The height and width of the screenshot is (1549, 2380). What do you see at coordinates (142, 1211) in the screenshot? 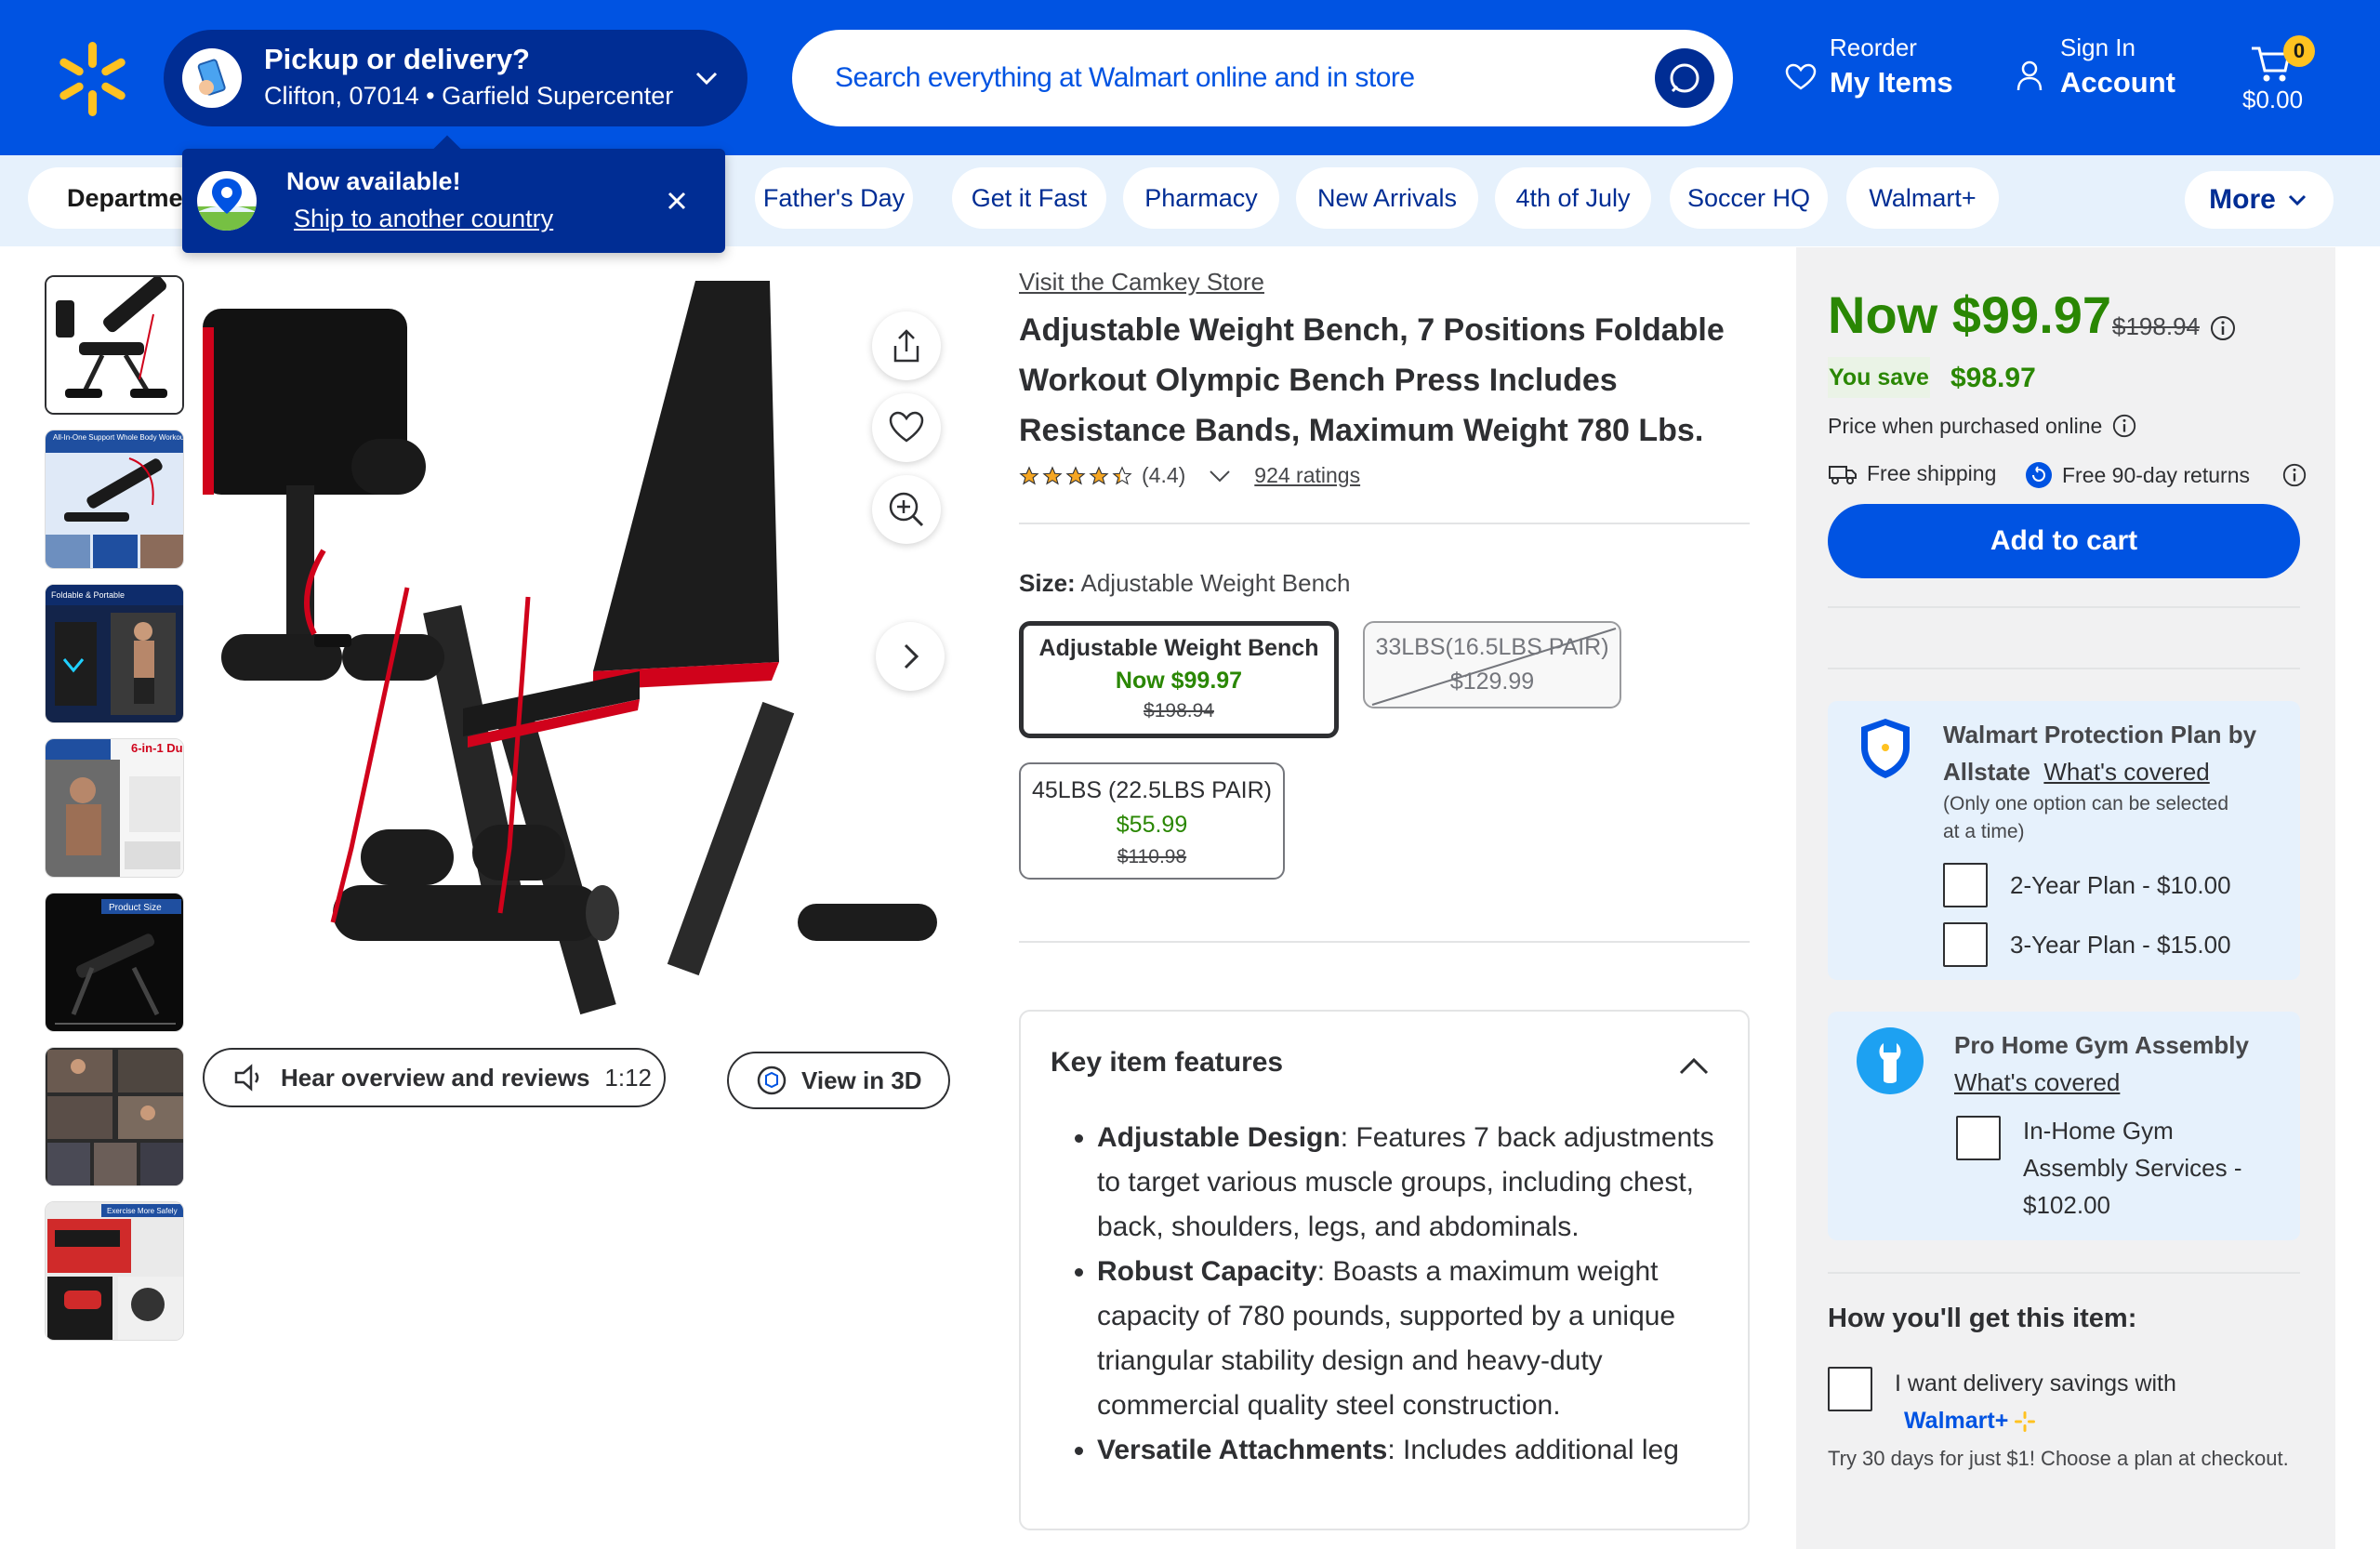
I see `thumbnail-caption: Exercise More Safely` at bounding box center [142, 1211].